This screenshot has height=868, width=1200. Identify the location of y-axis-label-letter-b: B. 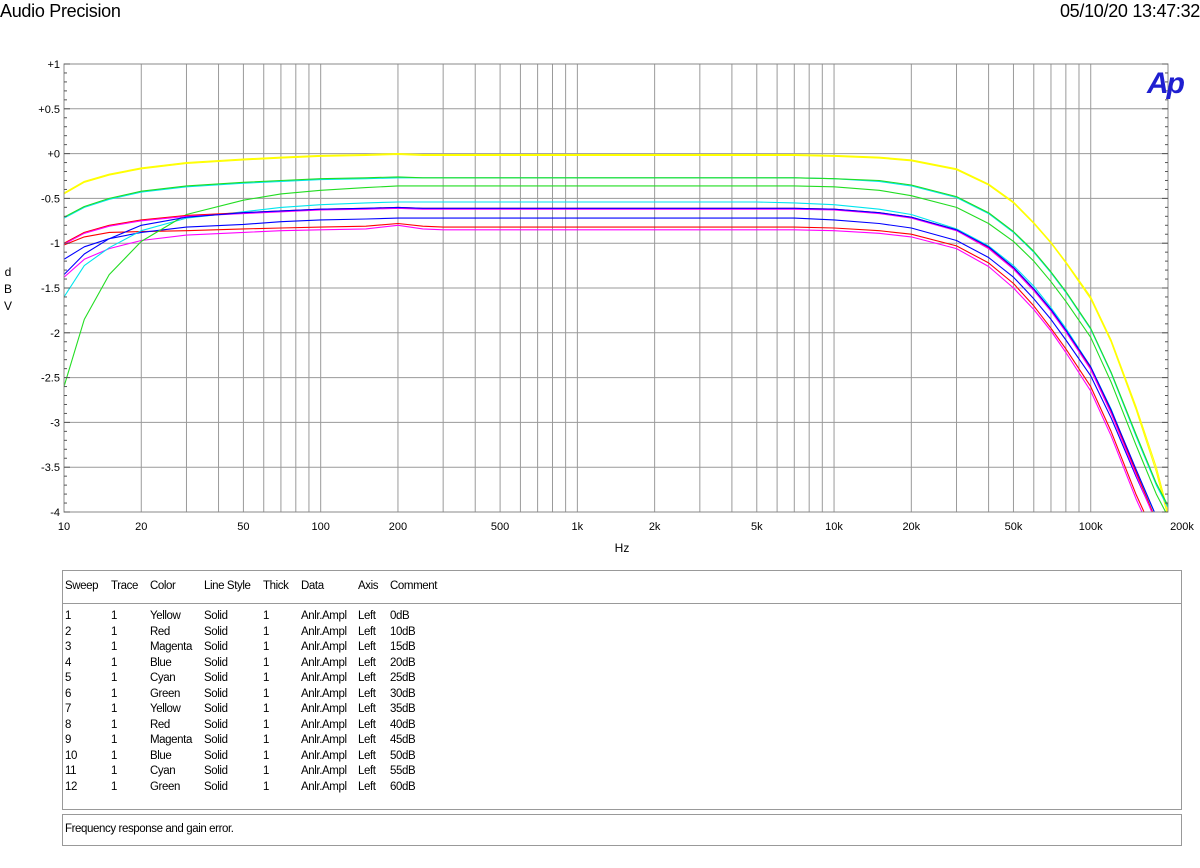
(8, 289).